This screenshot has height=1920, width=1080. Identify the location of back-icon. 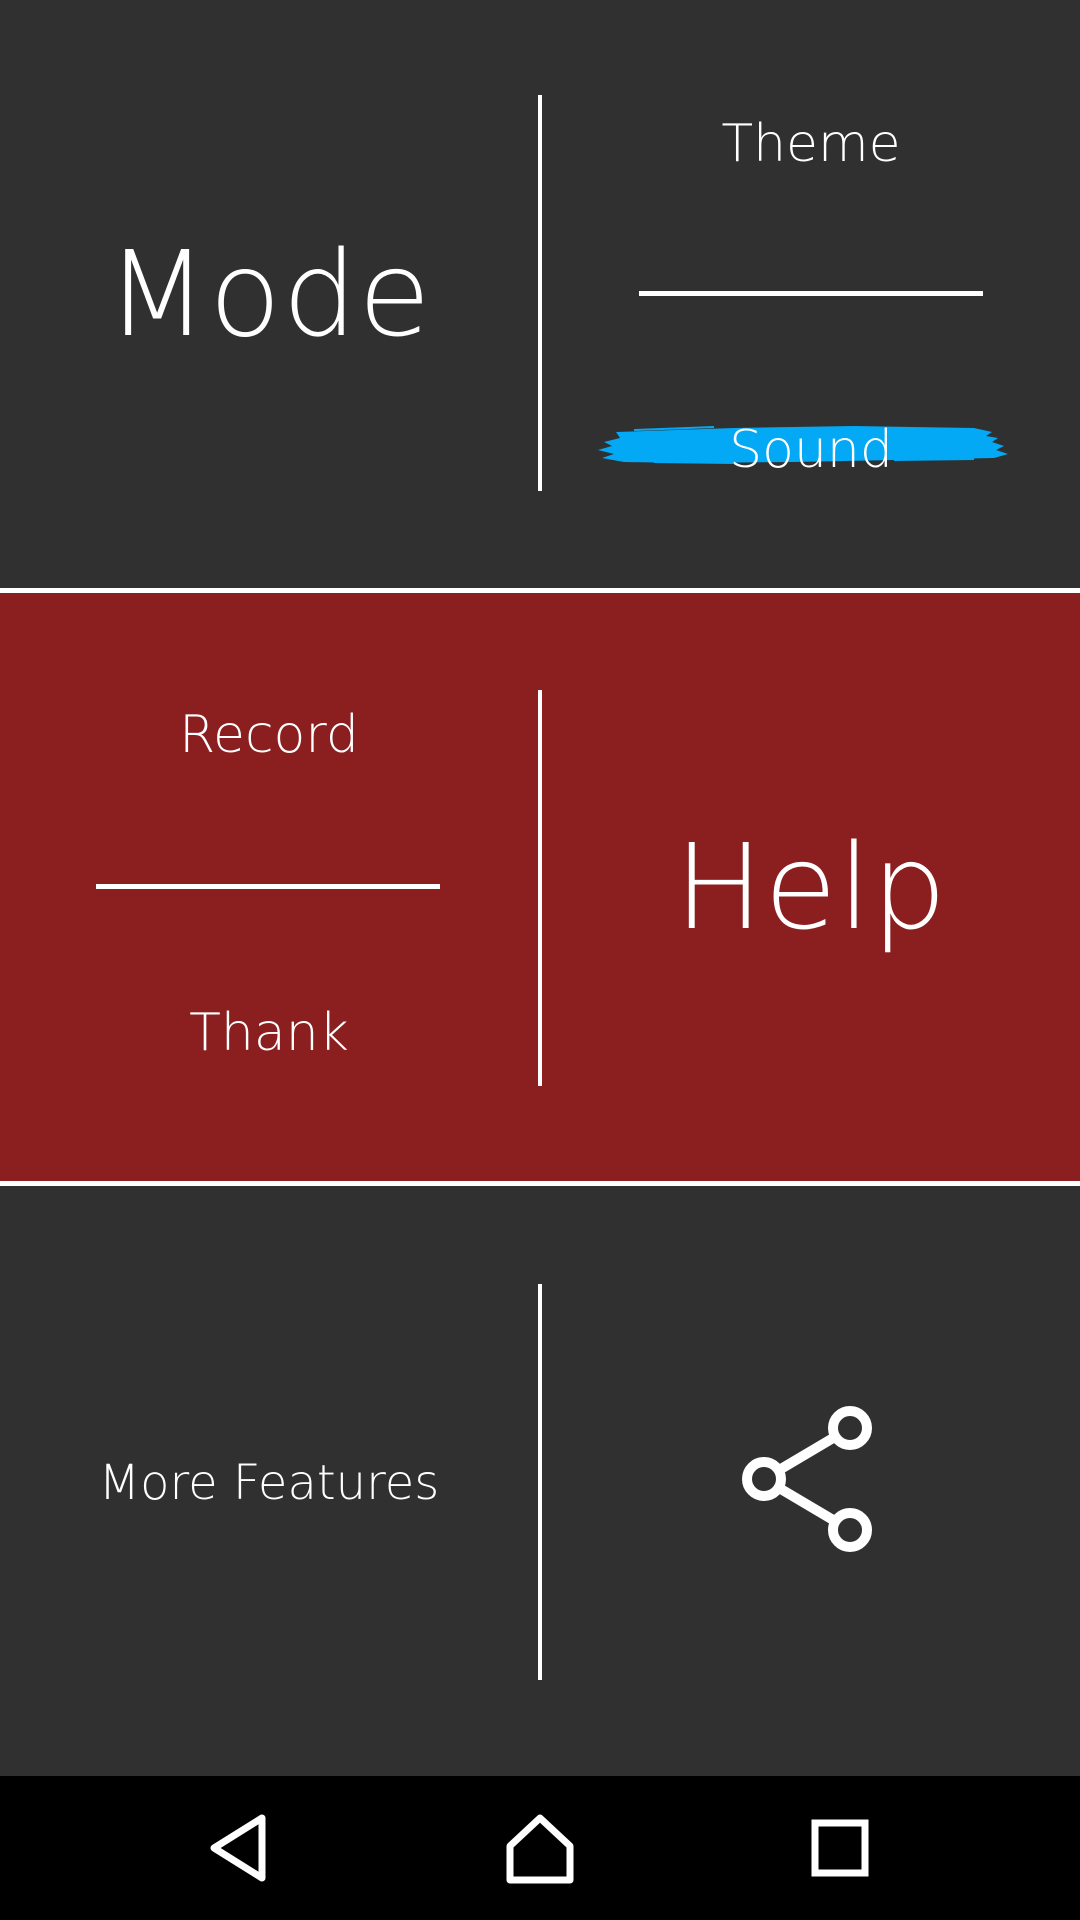
(240, 1848).